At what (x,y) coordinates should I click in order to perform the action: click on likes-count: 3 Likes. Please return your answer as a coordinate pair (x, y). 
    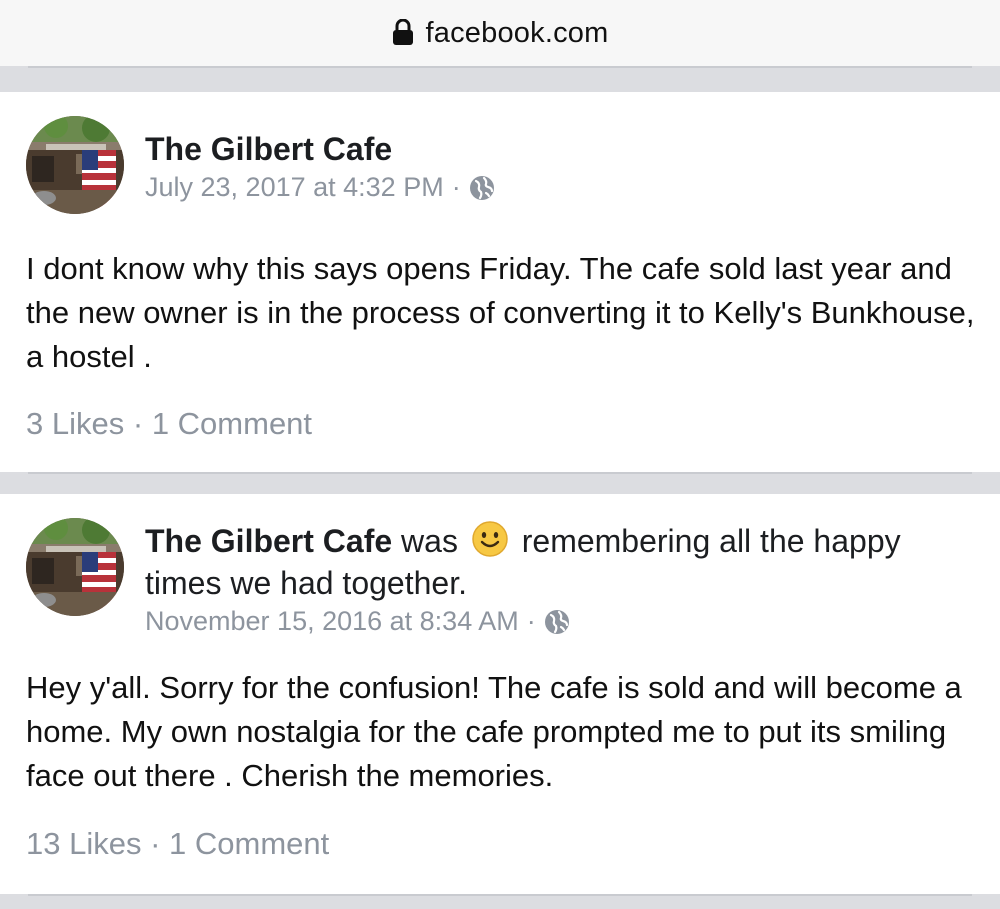
    Looking at the image, I should click on (75, 423).